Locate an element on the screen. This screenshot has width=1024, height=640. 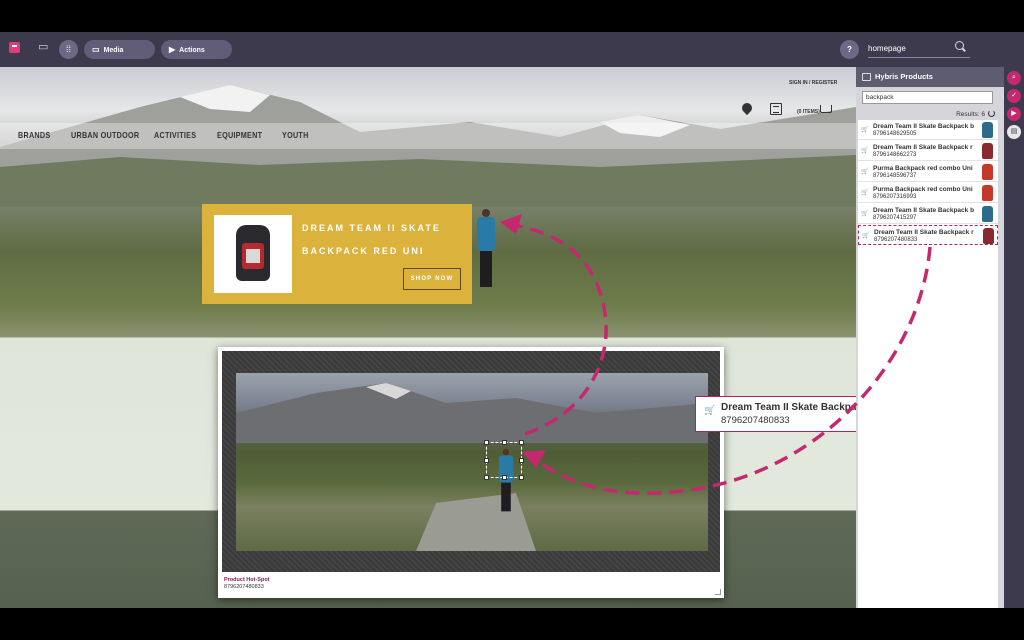
sign-in-link: SIGN IN / REGISTER is located at coordinates (813, 83).